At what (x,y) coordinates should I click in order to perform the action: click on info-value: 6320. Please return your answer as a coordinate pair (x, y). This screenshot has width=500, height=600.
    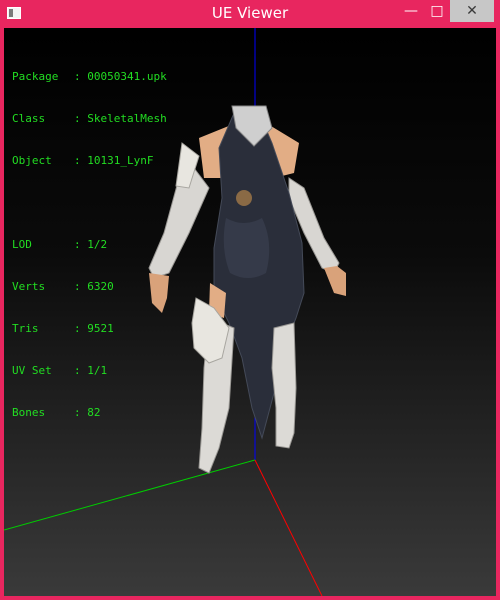
    Looking at the image, I should click on (100, 286).